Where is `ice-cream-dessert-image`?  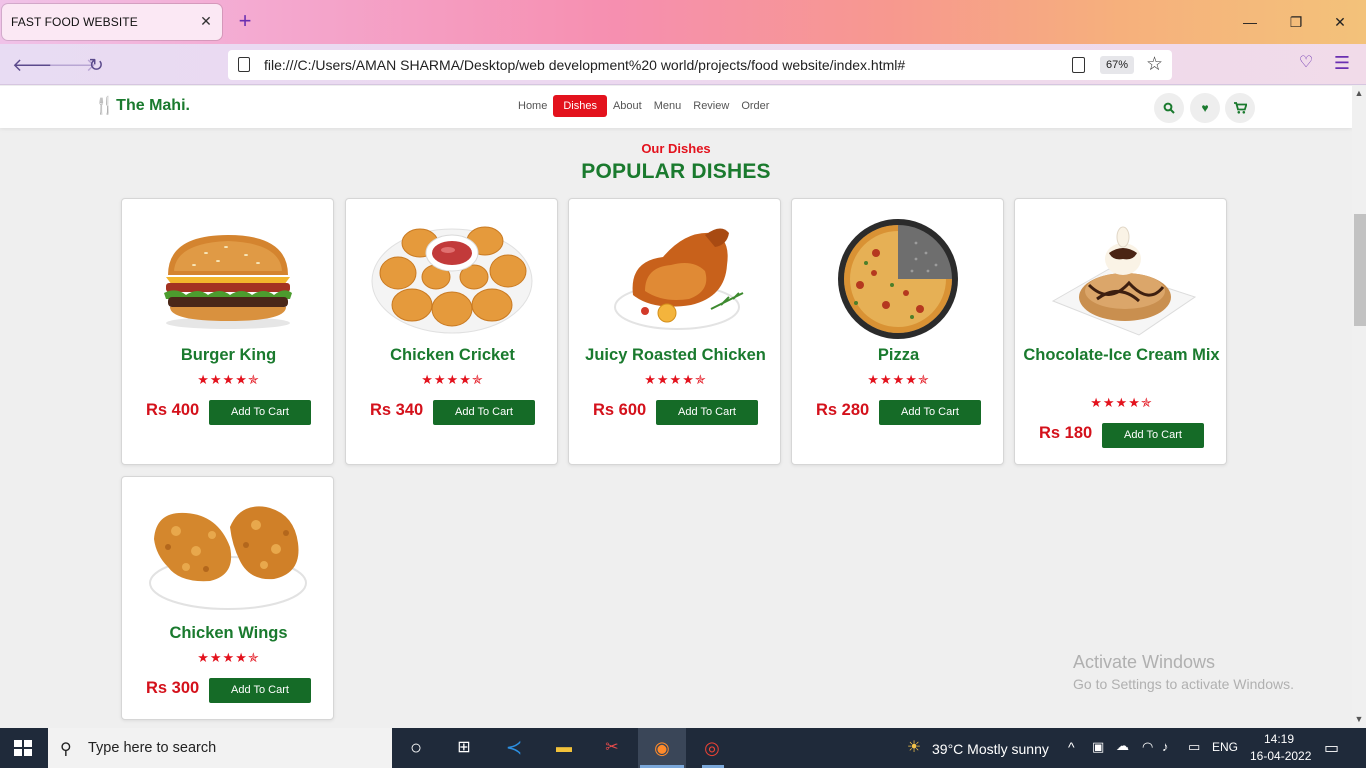
ice-cream-dessert-image is located at coordinates (1124, 281).